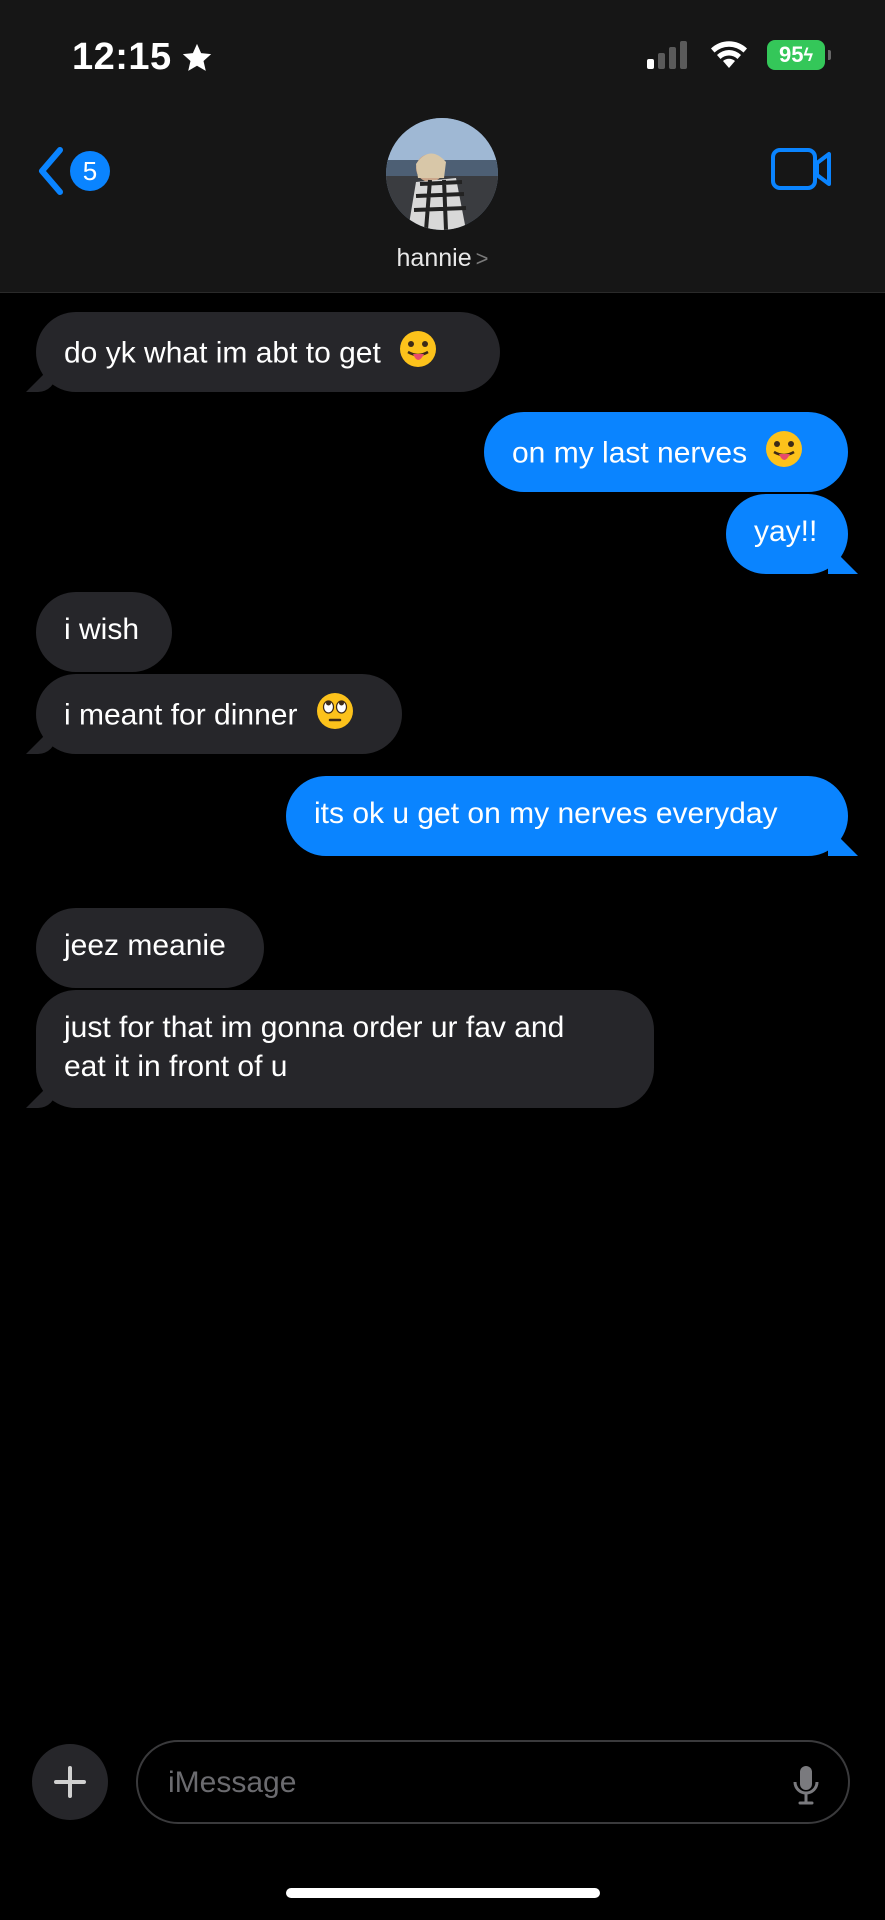 This screenshot has height=1920, width=885. What do you see at coordinates (122, 57) in the screenshot?
I see `time-label: 12:15` at bounding box center [122, 57].